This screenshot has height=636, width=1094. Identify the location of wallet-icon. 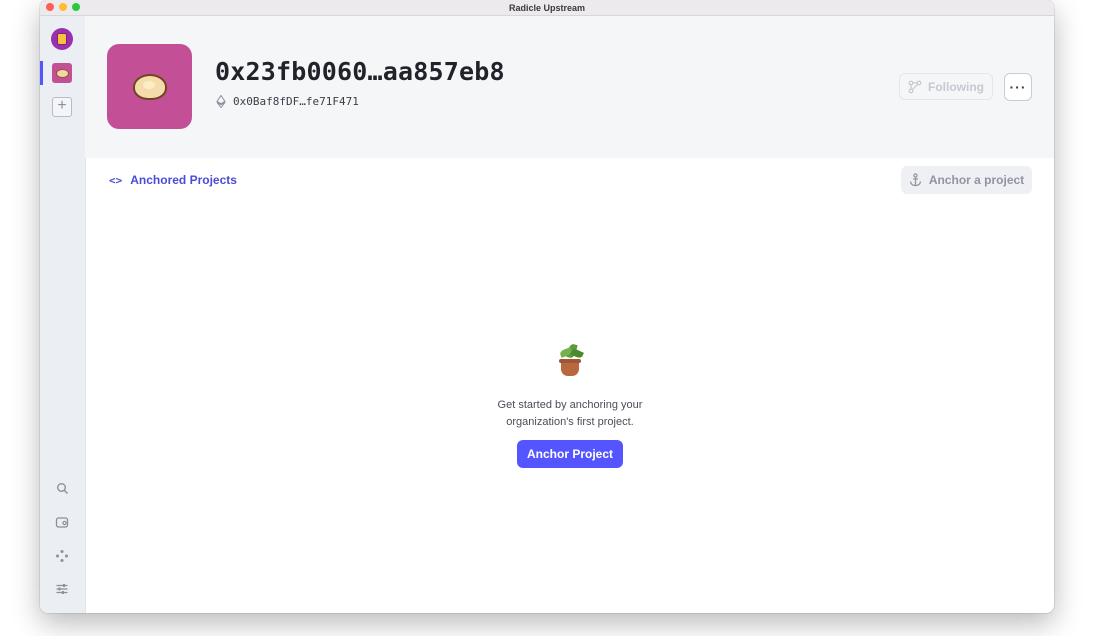
(62, 522).